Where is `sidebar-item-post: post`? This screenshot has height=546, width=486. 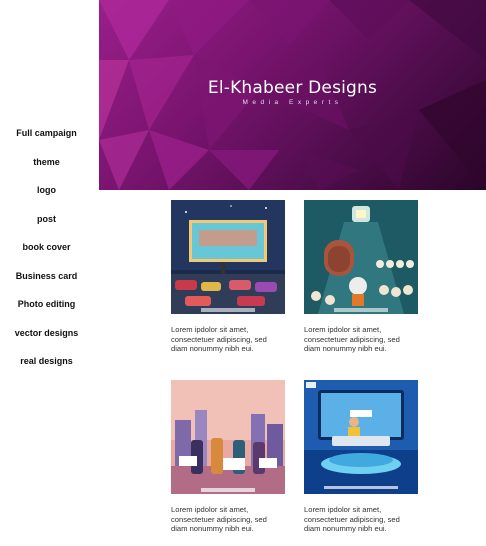 sidebar-item-post: post is located at coordinates (46, 220).